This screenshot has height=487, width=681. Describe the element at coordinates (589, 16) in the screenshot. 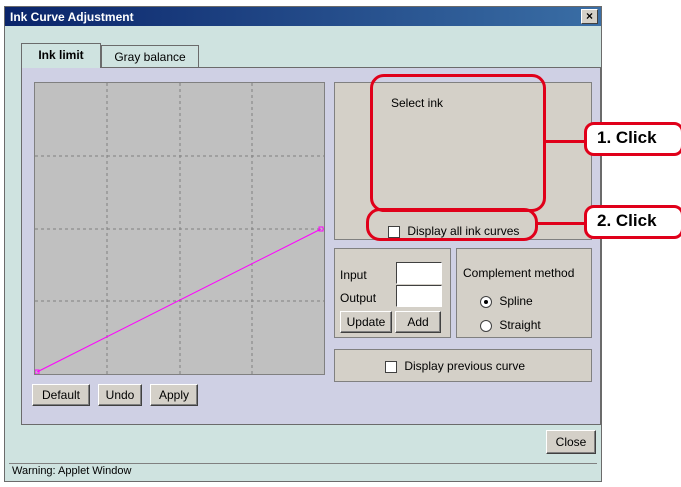

I see `window-close-icon: ×` at that location.